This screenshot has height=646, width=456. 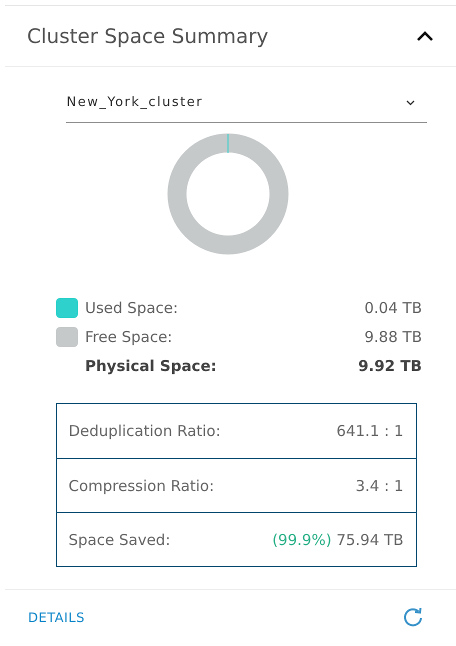 What do you see at coordinates (380, 485) in the screenshot?
I see `ratio-value: 3.4 : 1` at bounding box center [380, 485].